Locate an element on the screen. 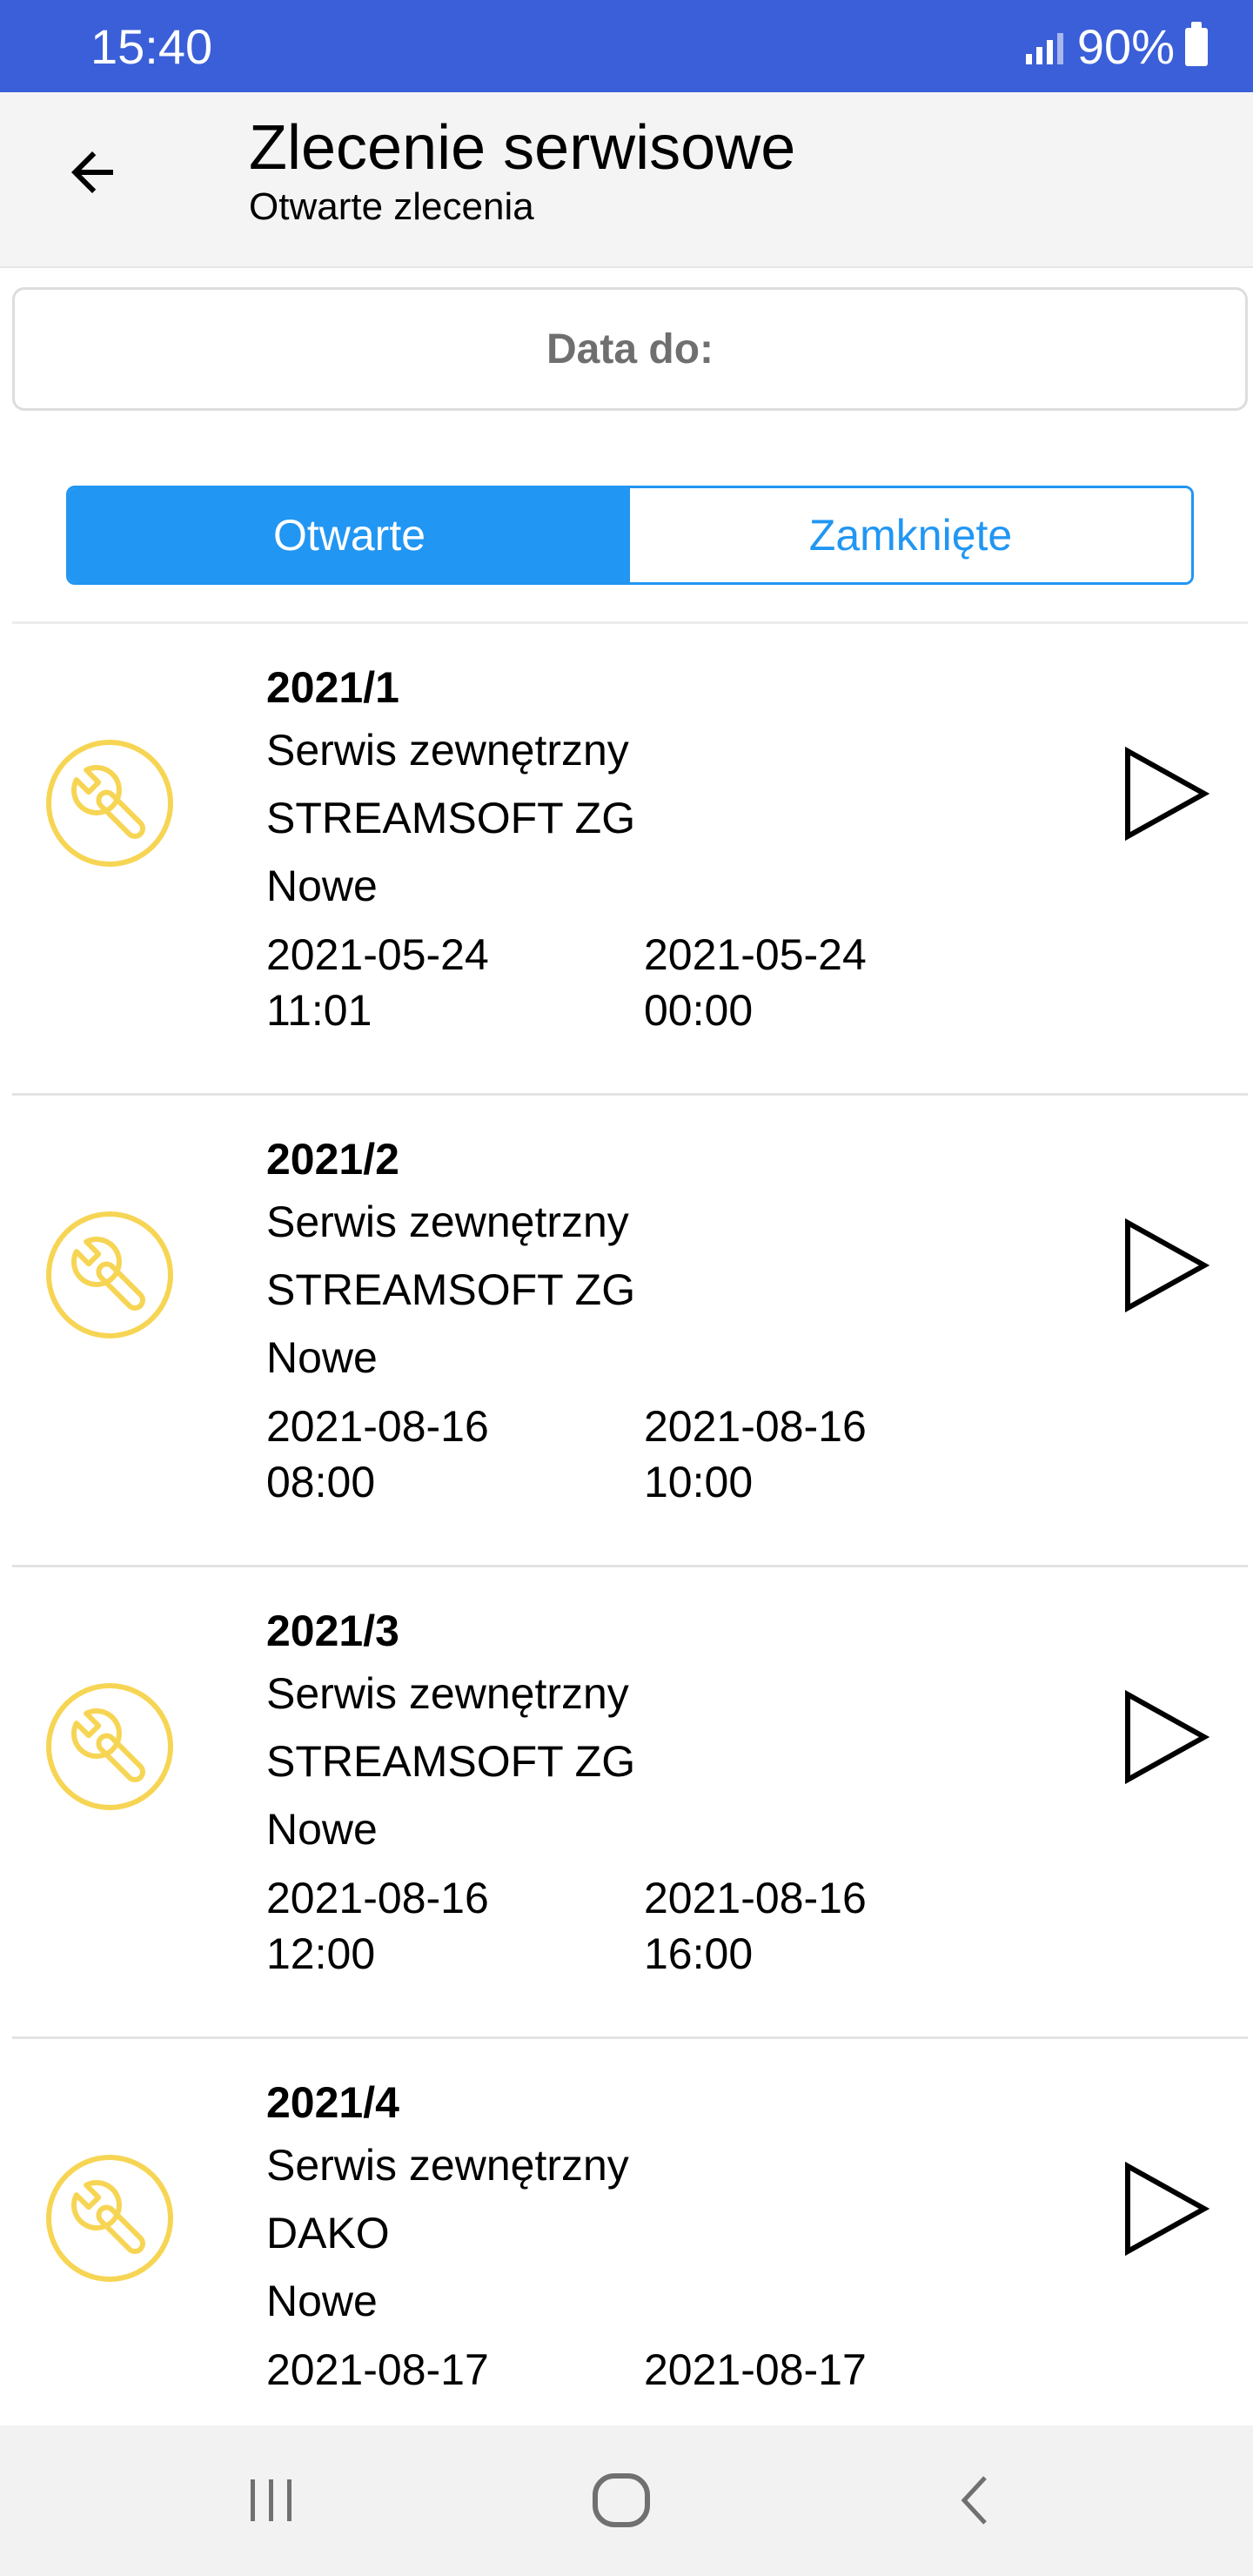 This screenshot has width=1253, height=2576. date-to-label: Data do: is located at coordinates (630, 349).